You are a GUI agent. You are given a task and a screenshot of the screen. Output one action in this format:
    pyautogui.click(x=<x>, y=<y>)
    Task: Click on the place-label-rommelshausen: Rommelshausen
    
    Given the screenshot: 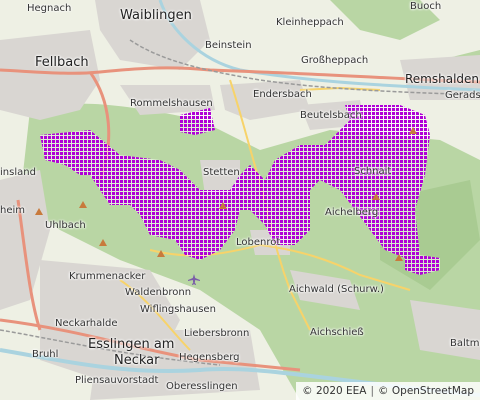 What is the action you would take?
    pyautogui.click(x=171, y=103)
    